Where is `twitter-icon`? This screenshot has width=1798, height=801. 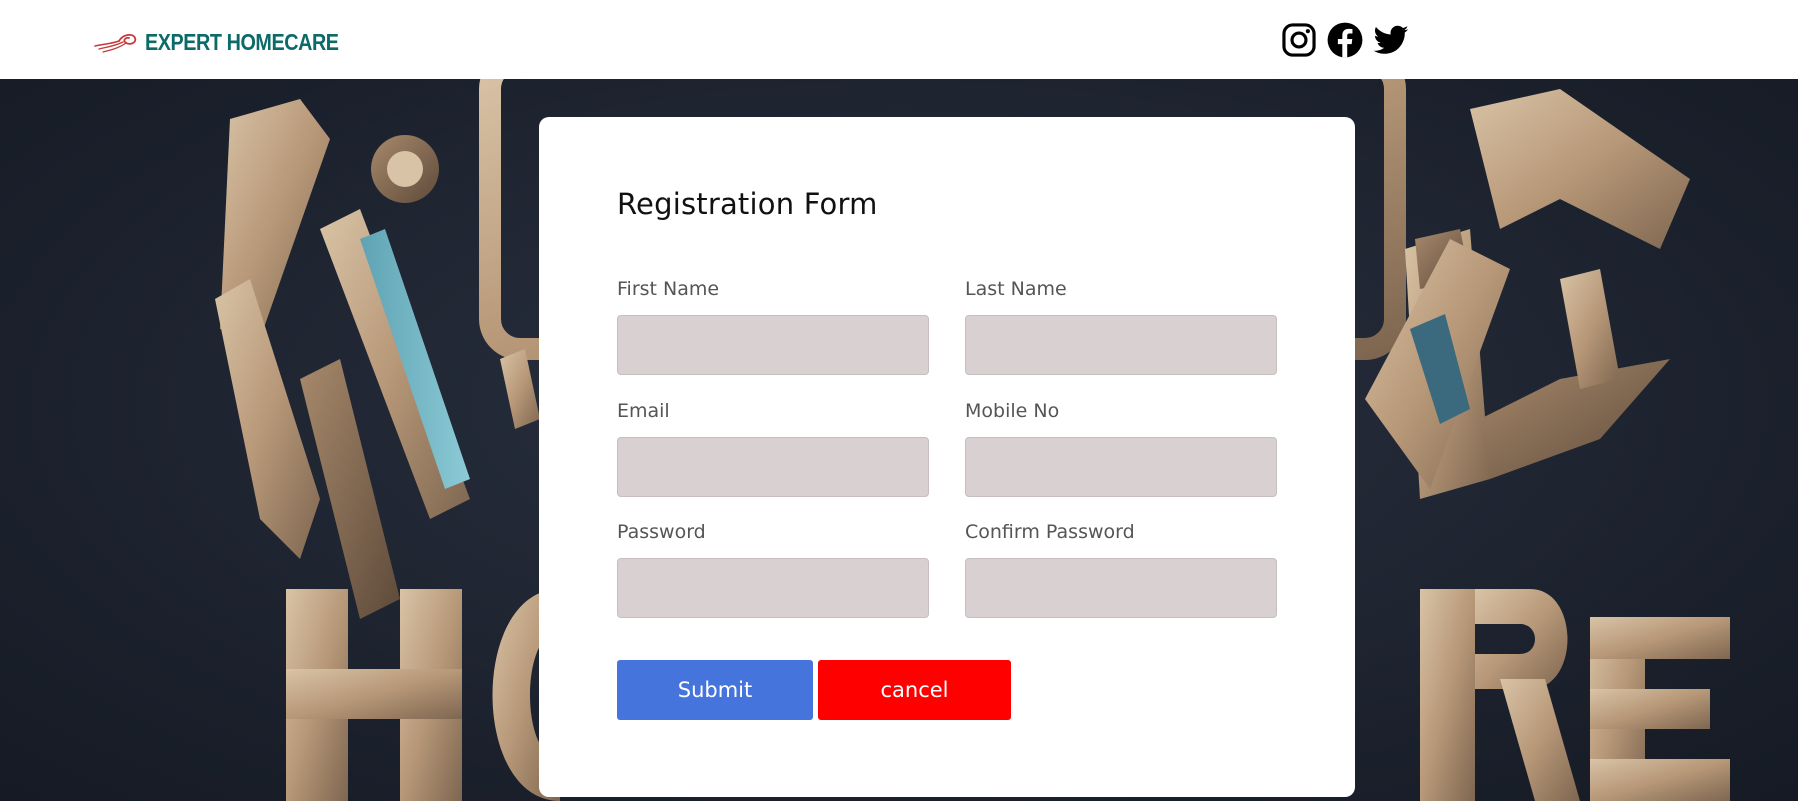
twitter-icon is located at coordinates (1391, 39).